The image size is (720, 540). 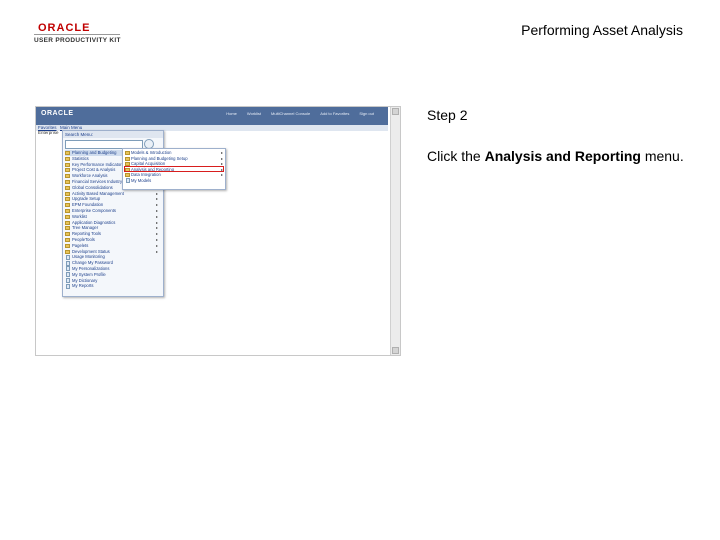 I want to click on step-instruction: Click the Analysis and Reporting menu., so click(x=555, y=156).